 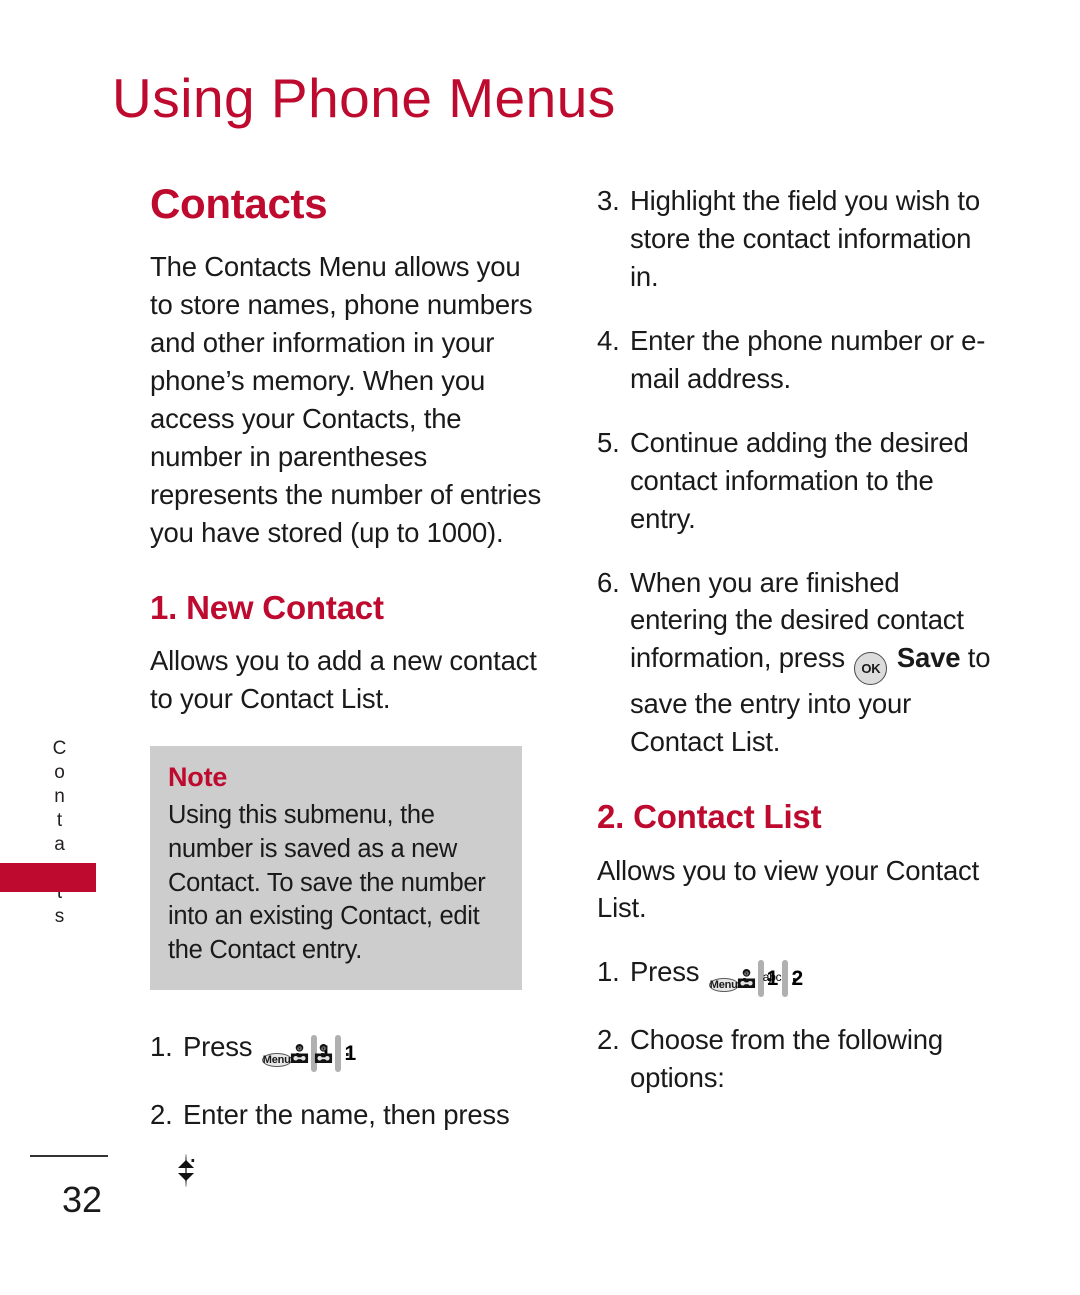 I want to click on one-key-digit-2: 1, so click(x=350, y=1054).